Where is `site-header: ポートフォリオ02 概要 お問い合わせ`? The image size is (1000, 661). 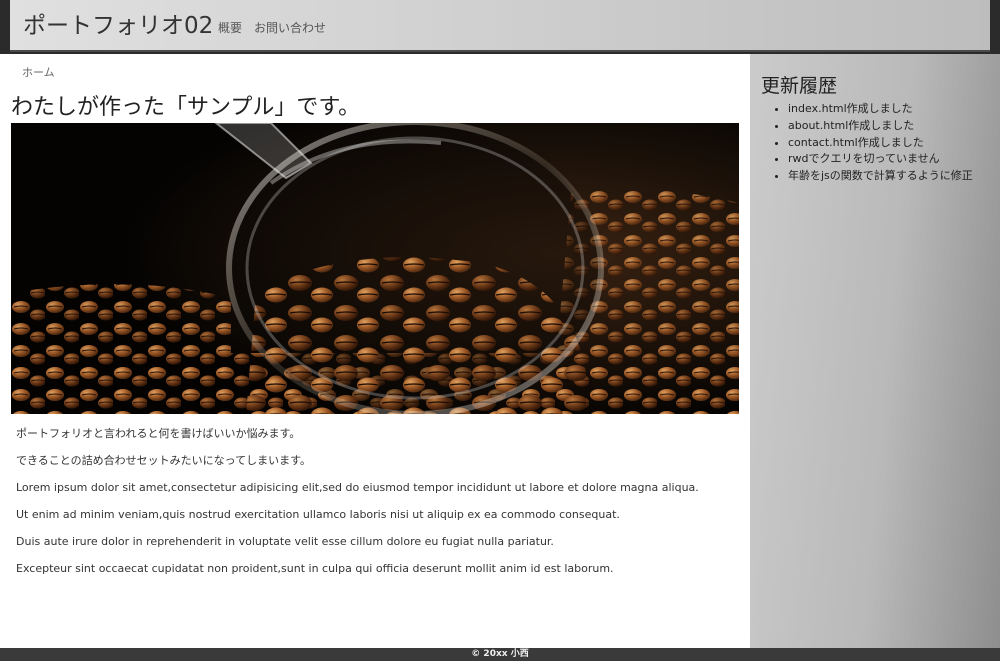 site-header: ポートフォリオ02 概要 お問い合わせ is located at coordinates (500, 26).